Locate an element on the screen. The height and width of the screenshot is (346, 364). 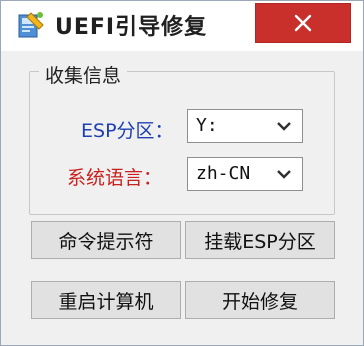
esp-partition-value: Y: is located at coordinates (207, 125).